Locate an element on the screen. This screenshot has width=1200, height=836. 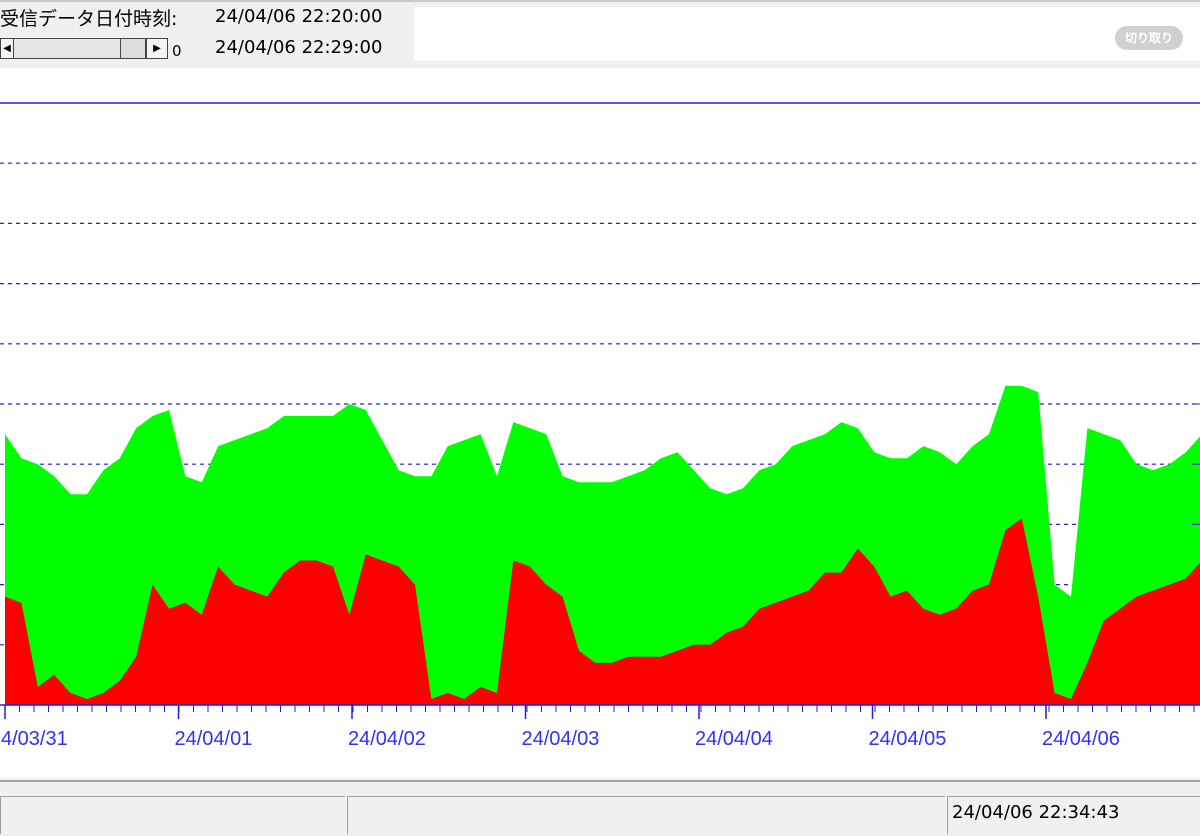
received-datetime-label: 受信データ日付時刻: is located at coordinates (89, 19).